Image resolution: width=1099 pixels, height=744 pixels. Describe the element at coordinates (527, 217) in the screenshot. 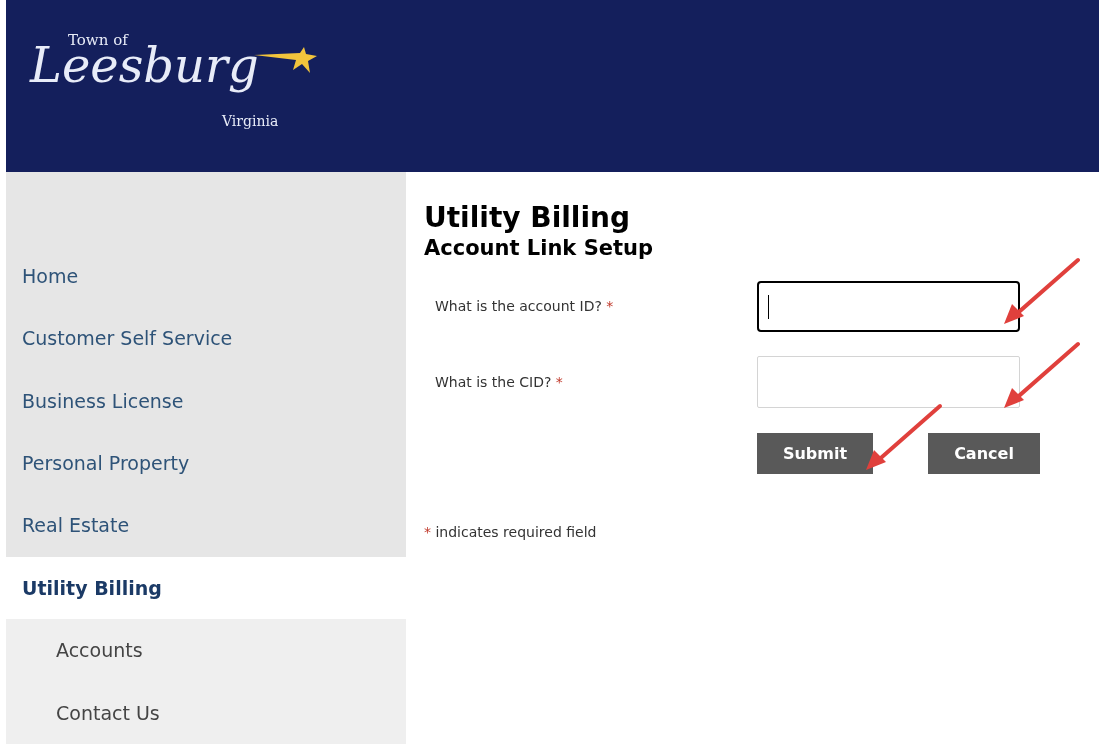

I see `page-title: Utility Billing` at that location.